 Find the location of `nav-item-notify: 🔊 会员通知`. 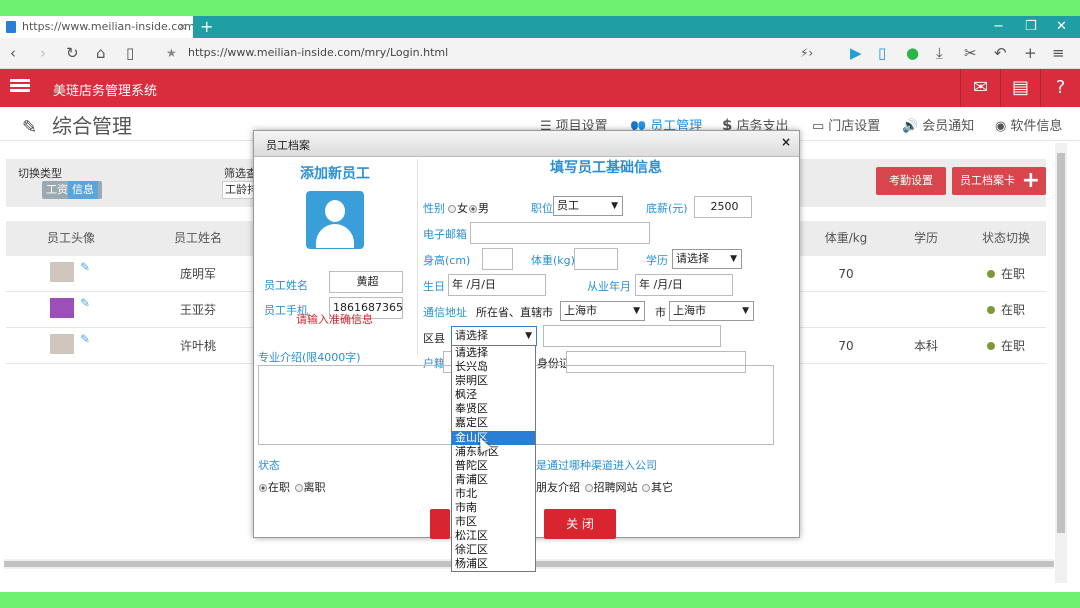

nav-item-notify: 🔊 会员通知 is located at coordinates (938, 124).